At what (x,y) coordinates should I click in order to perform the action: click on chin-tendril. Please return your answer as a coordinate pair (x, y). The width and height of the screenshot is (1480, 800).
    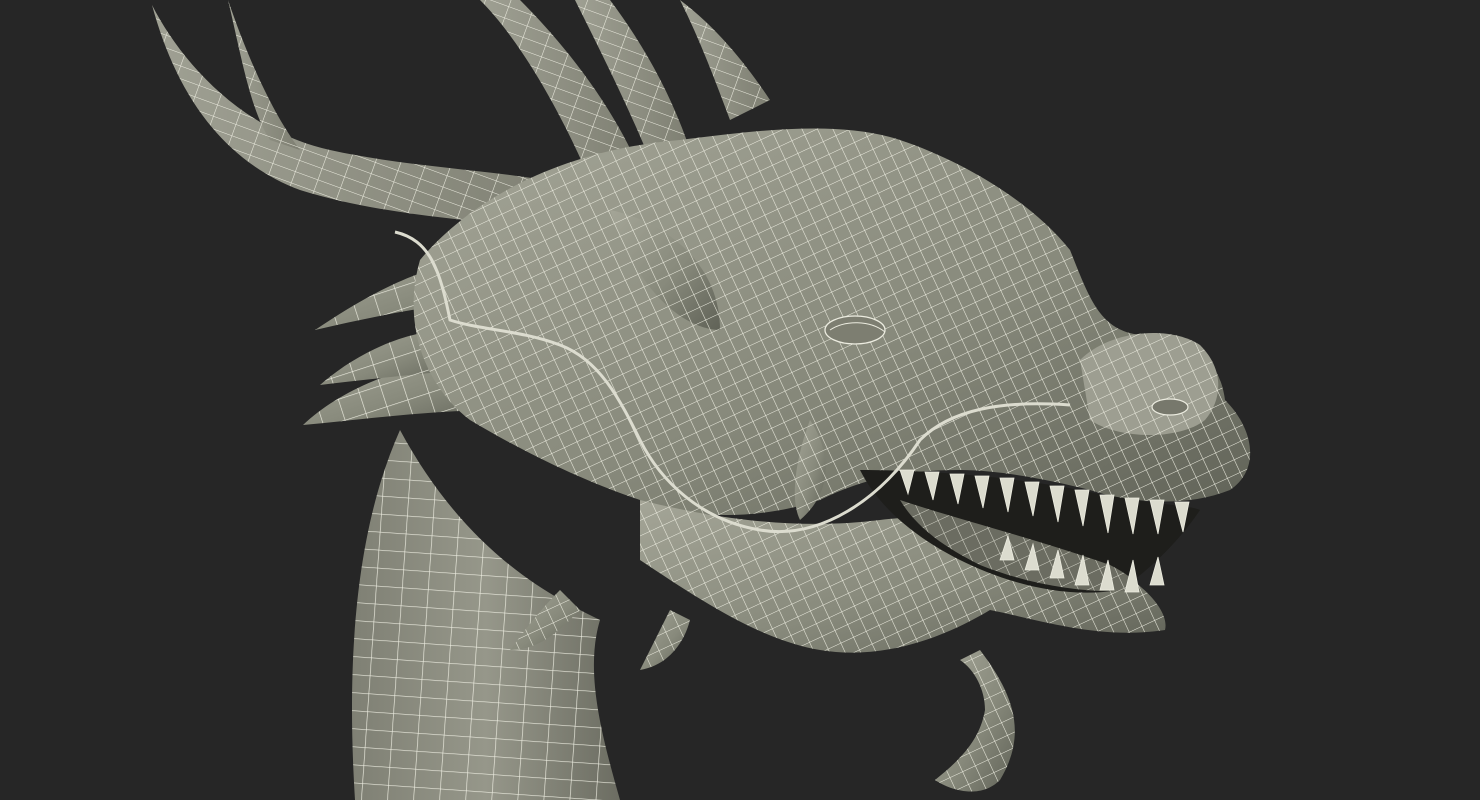
    Looking at the image, I should click on (975, 721).